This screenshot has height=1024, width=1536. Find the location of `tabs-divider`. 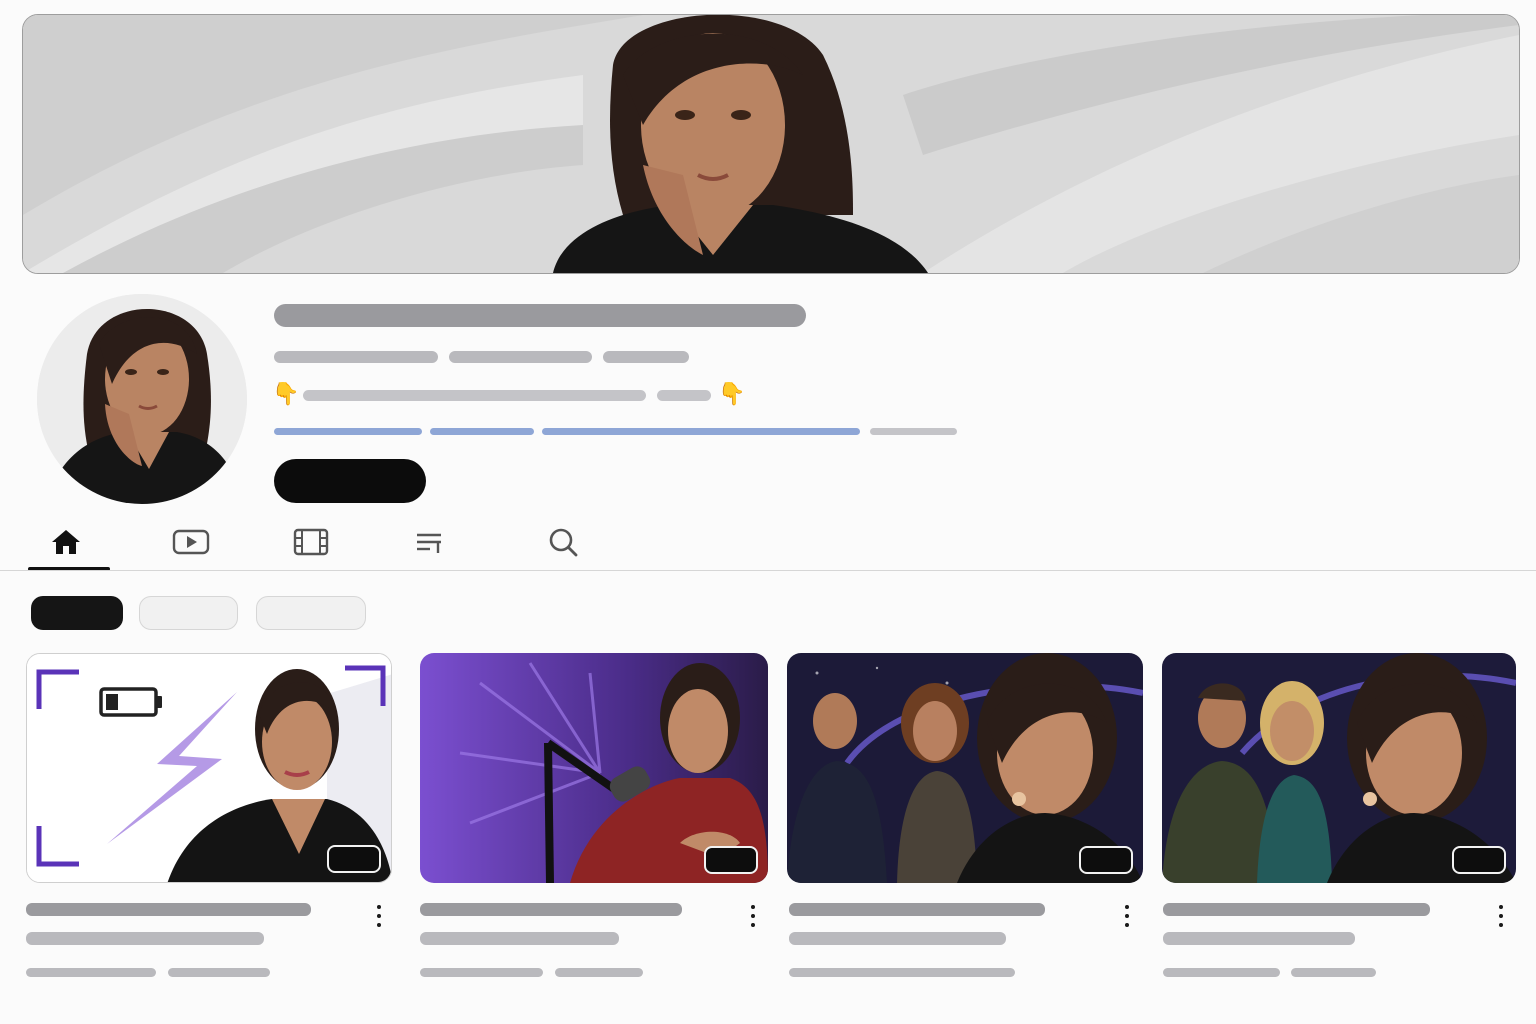

tabs-divider is located at coordinates (768, 570).